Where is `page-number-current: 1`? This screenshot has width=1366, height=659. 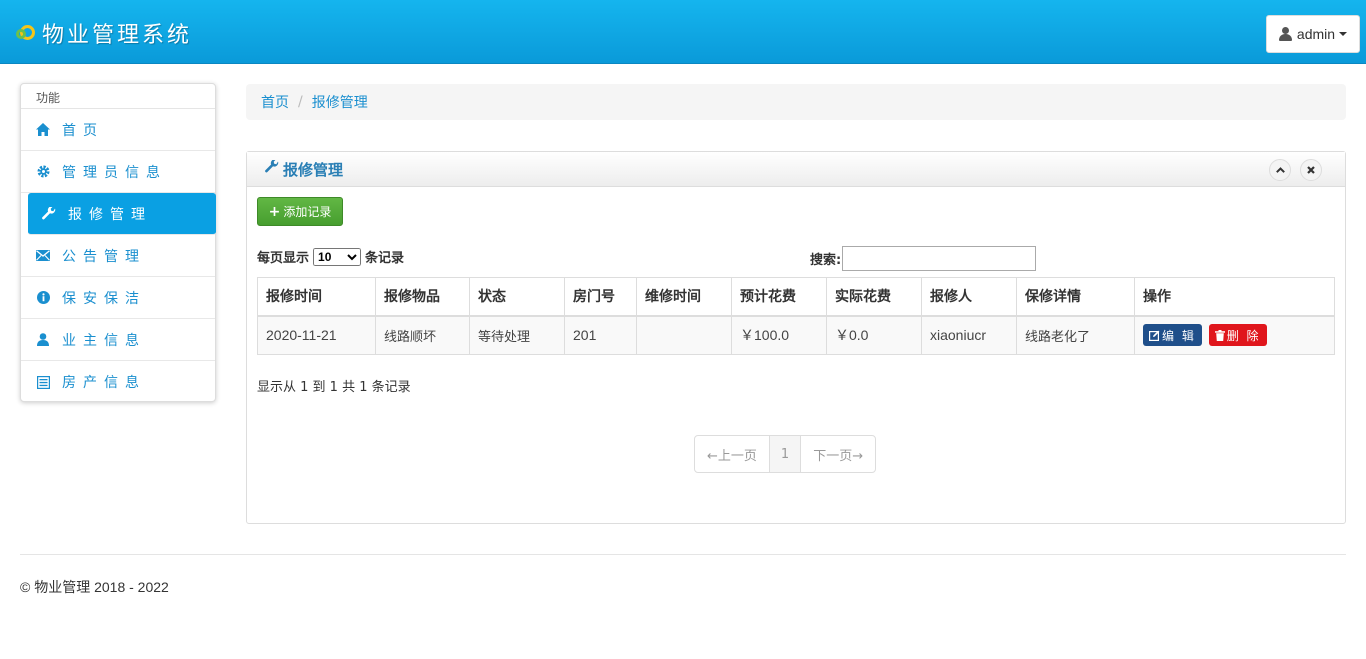
page-number-current: 1 is located at coordinates (785, 454).